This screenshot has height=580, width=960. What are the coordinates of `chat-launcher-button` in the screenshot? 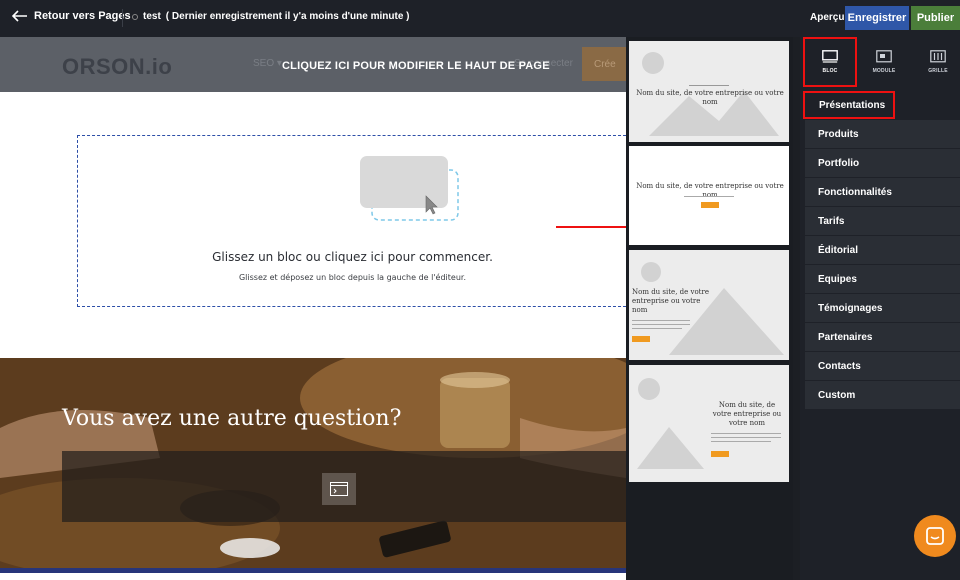 It's located at (935, 536).